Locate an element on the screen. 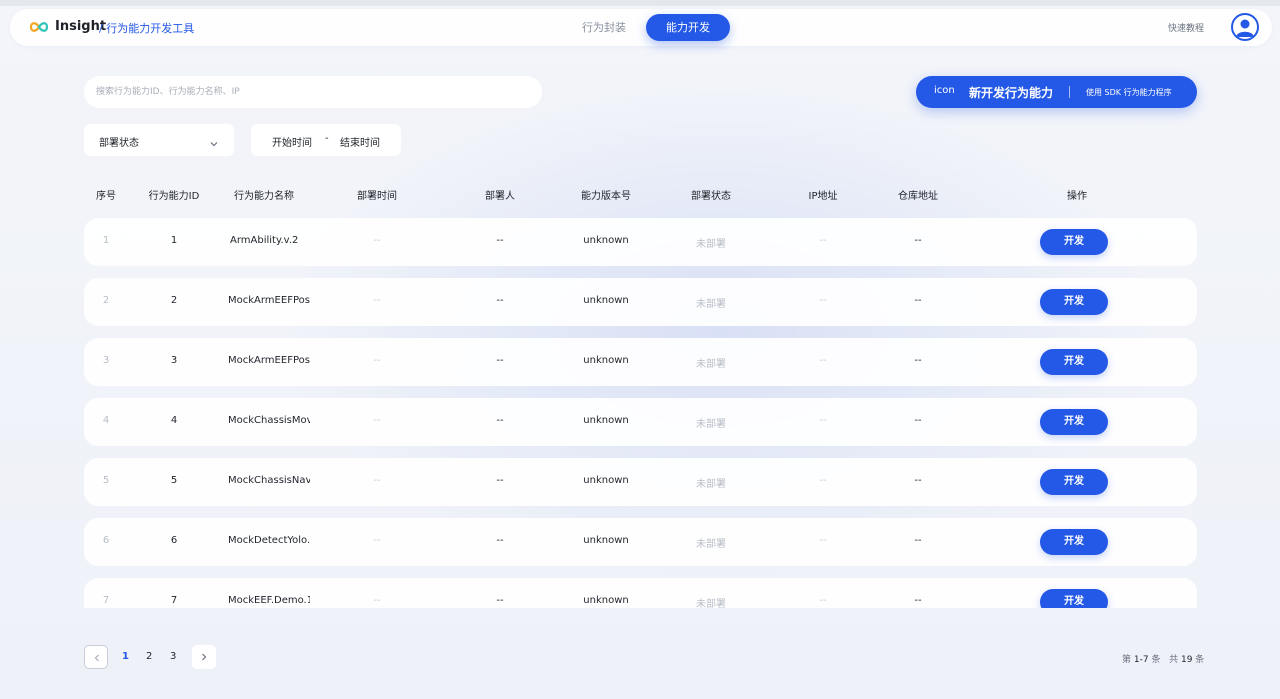  new-ability-icon: icon is located at coordinates (944, 90).